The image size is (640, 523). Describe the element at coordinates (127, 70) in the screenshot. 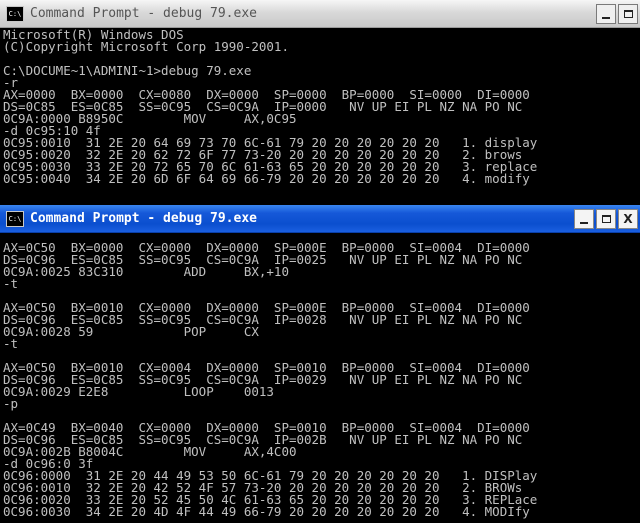

I see `console-line: C:\DOCUME~1\ADMINI~1>debug 79.exe` at that location.